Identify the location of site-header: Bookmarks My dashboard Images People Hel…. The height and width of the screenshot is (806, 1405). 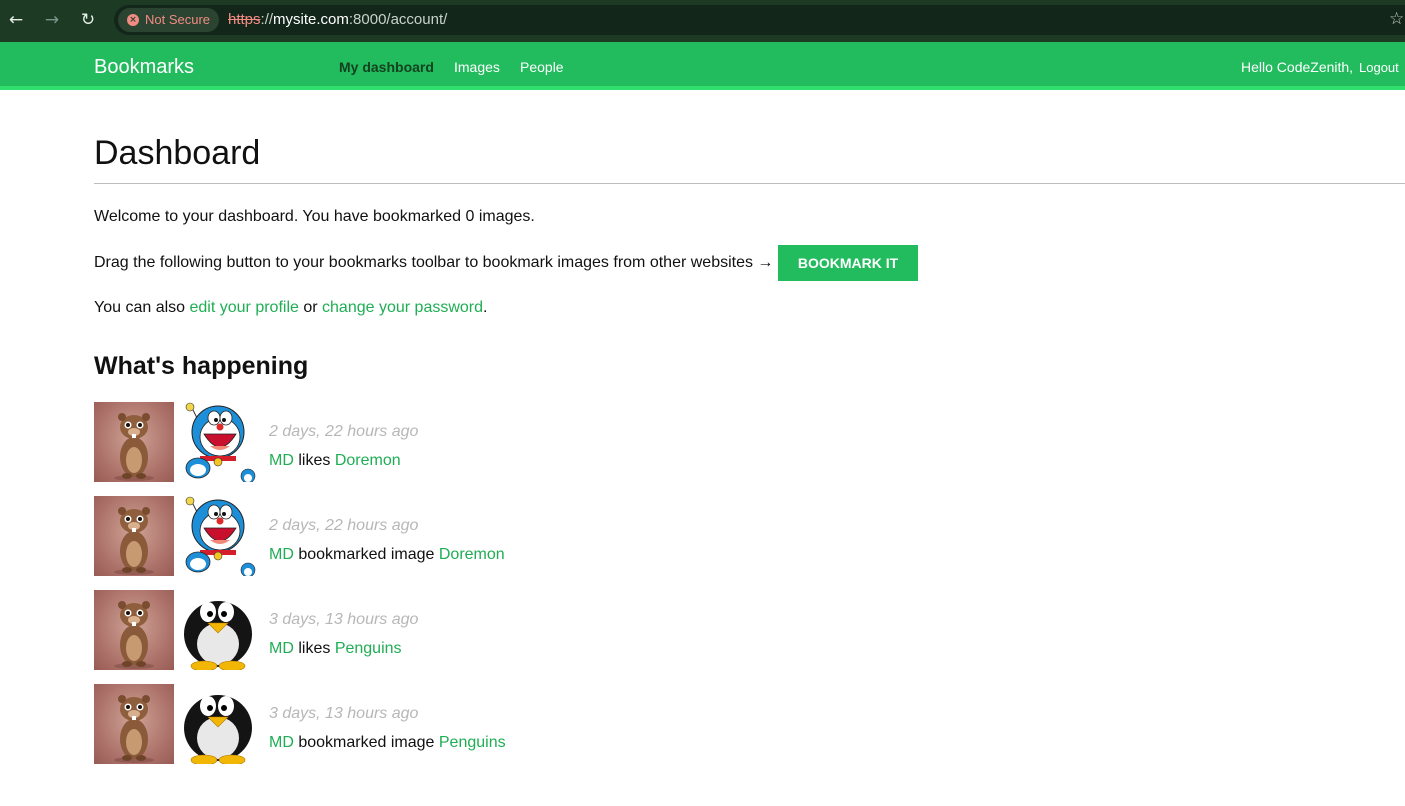
(702, 66).